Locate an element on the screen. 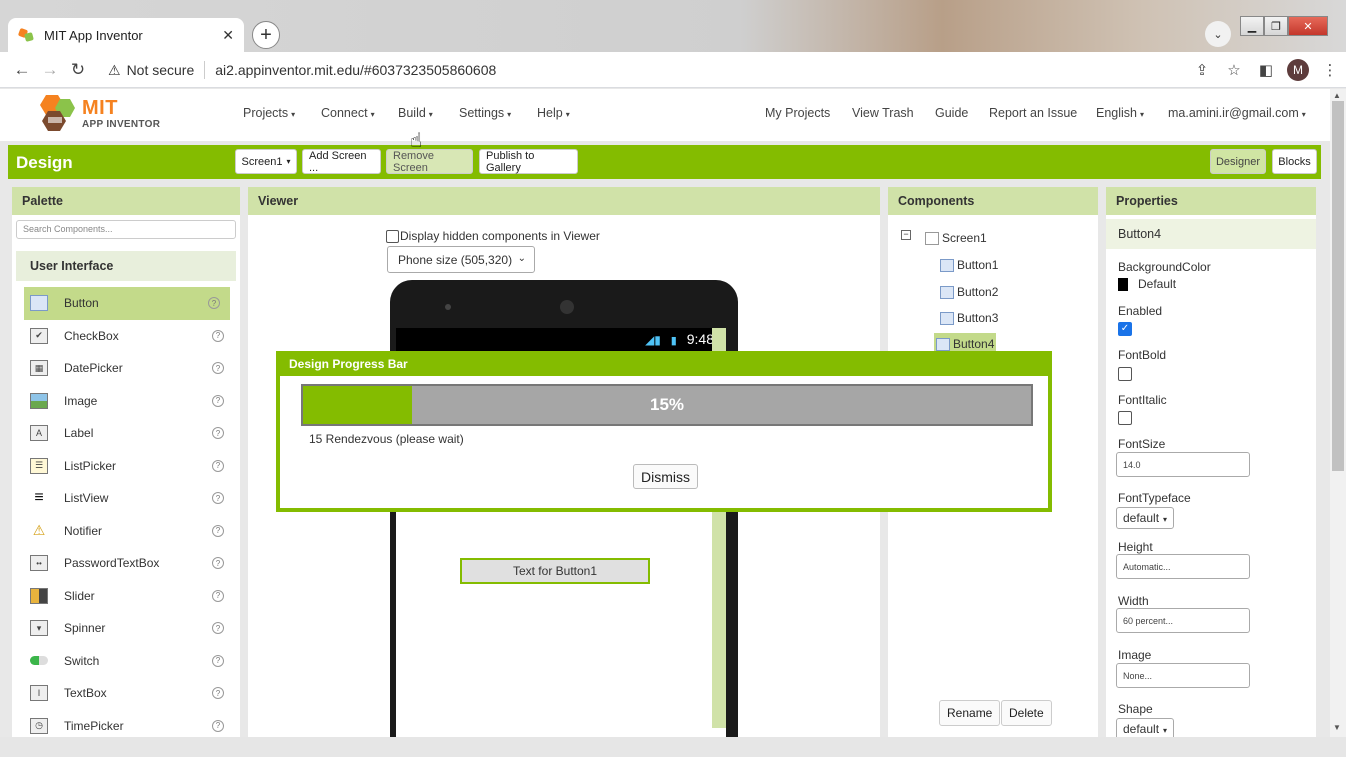  page-scrollbar: ▲ ▼ is located at coordinates (1338, 413).